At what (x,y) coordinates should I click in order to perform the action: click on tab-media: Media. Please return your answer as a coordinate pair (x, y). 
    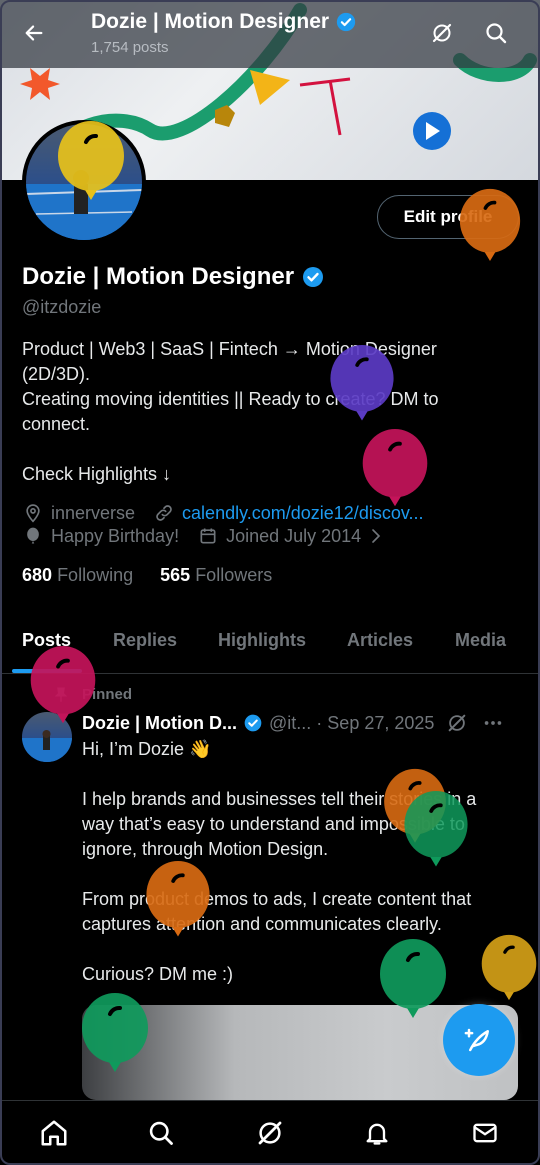
    Looking at the image, I should click on (480, 640).